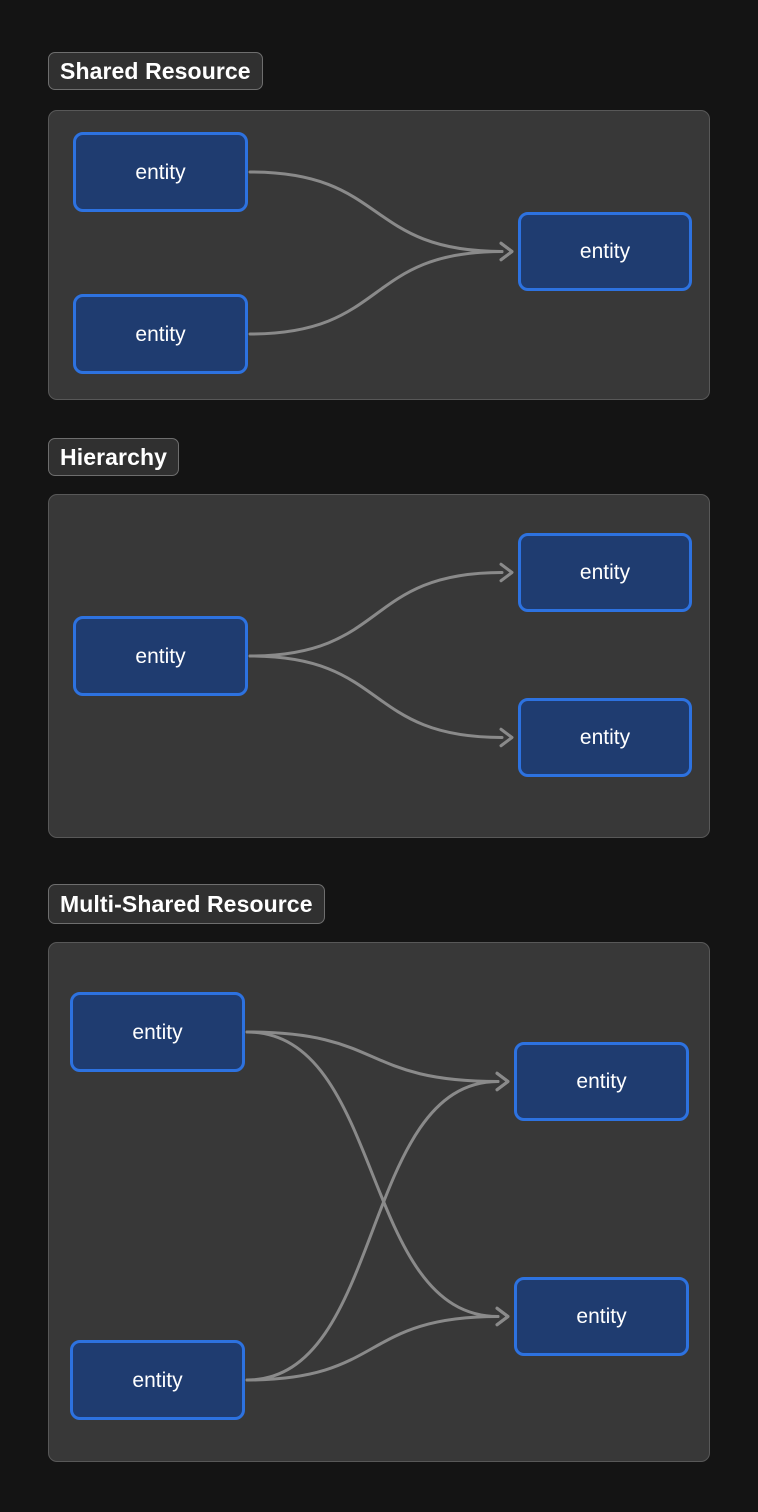 The height and width of the screenshot is (1512, 758). I want to click on group-label-multi-shared-resource: Multi-Shared Resource, so click(186, 904).